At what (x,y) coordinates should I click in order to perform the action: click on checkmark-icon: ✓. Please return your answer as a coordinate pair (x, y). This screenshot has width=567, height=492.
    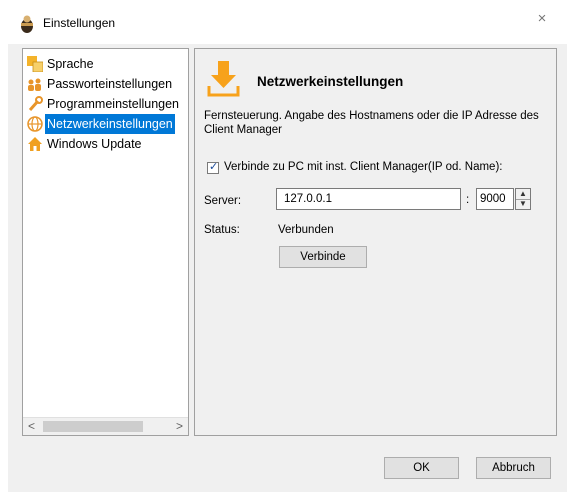
    Looking at the image, I should click on (214, 167).